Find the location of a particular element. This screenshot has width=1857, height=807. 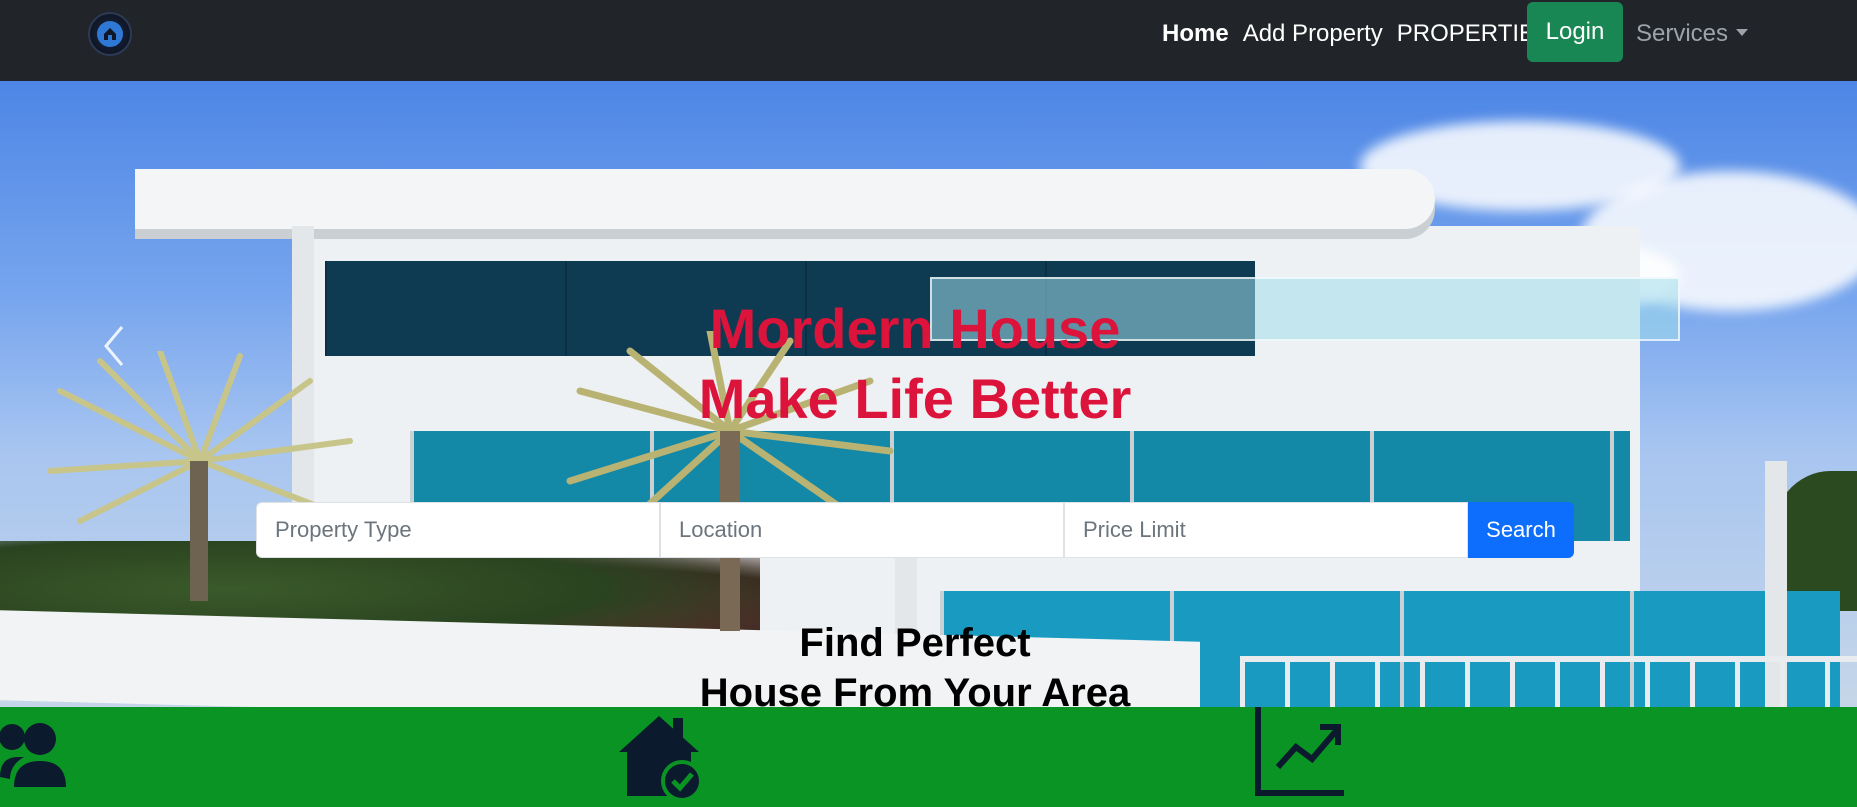

users-icon is located at coordinates (33, 755).